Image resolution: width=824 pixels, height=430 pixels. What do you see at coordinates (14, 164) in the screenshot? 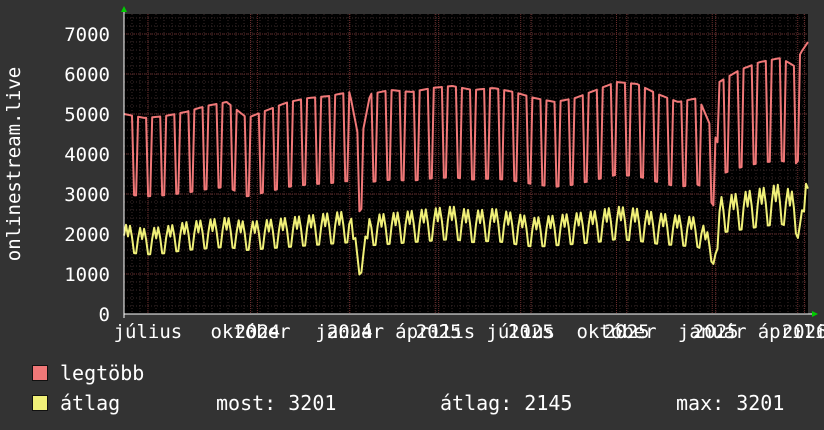
I see `y-axis-label: onlinestream.live` at bounding box center [14, 164].